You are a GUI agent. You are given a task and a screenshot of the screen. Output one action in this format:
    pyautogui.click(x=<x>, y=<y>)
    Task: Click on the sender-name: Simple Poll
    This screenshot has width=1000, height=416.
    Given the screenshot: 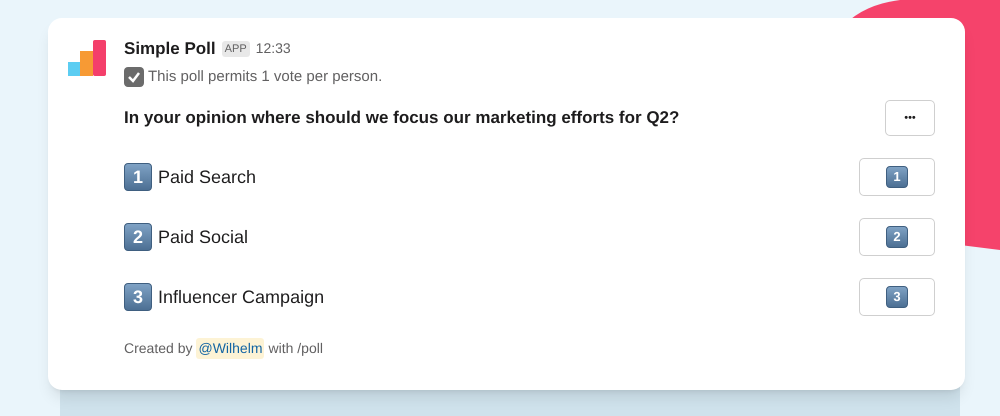 What is the action you would take?
    pyautogui.click(x=170, y=49)
    